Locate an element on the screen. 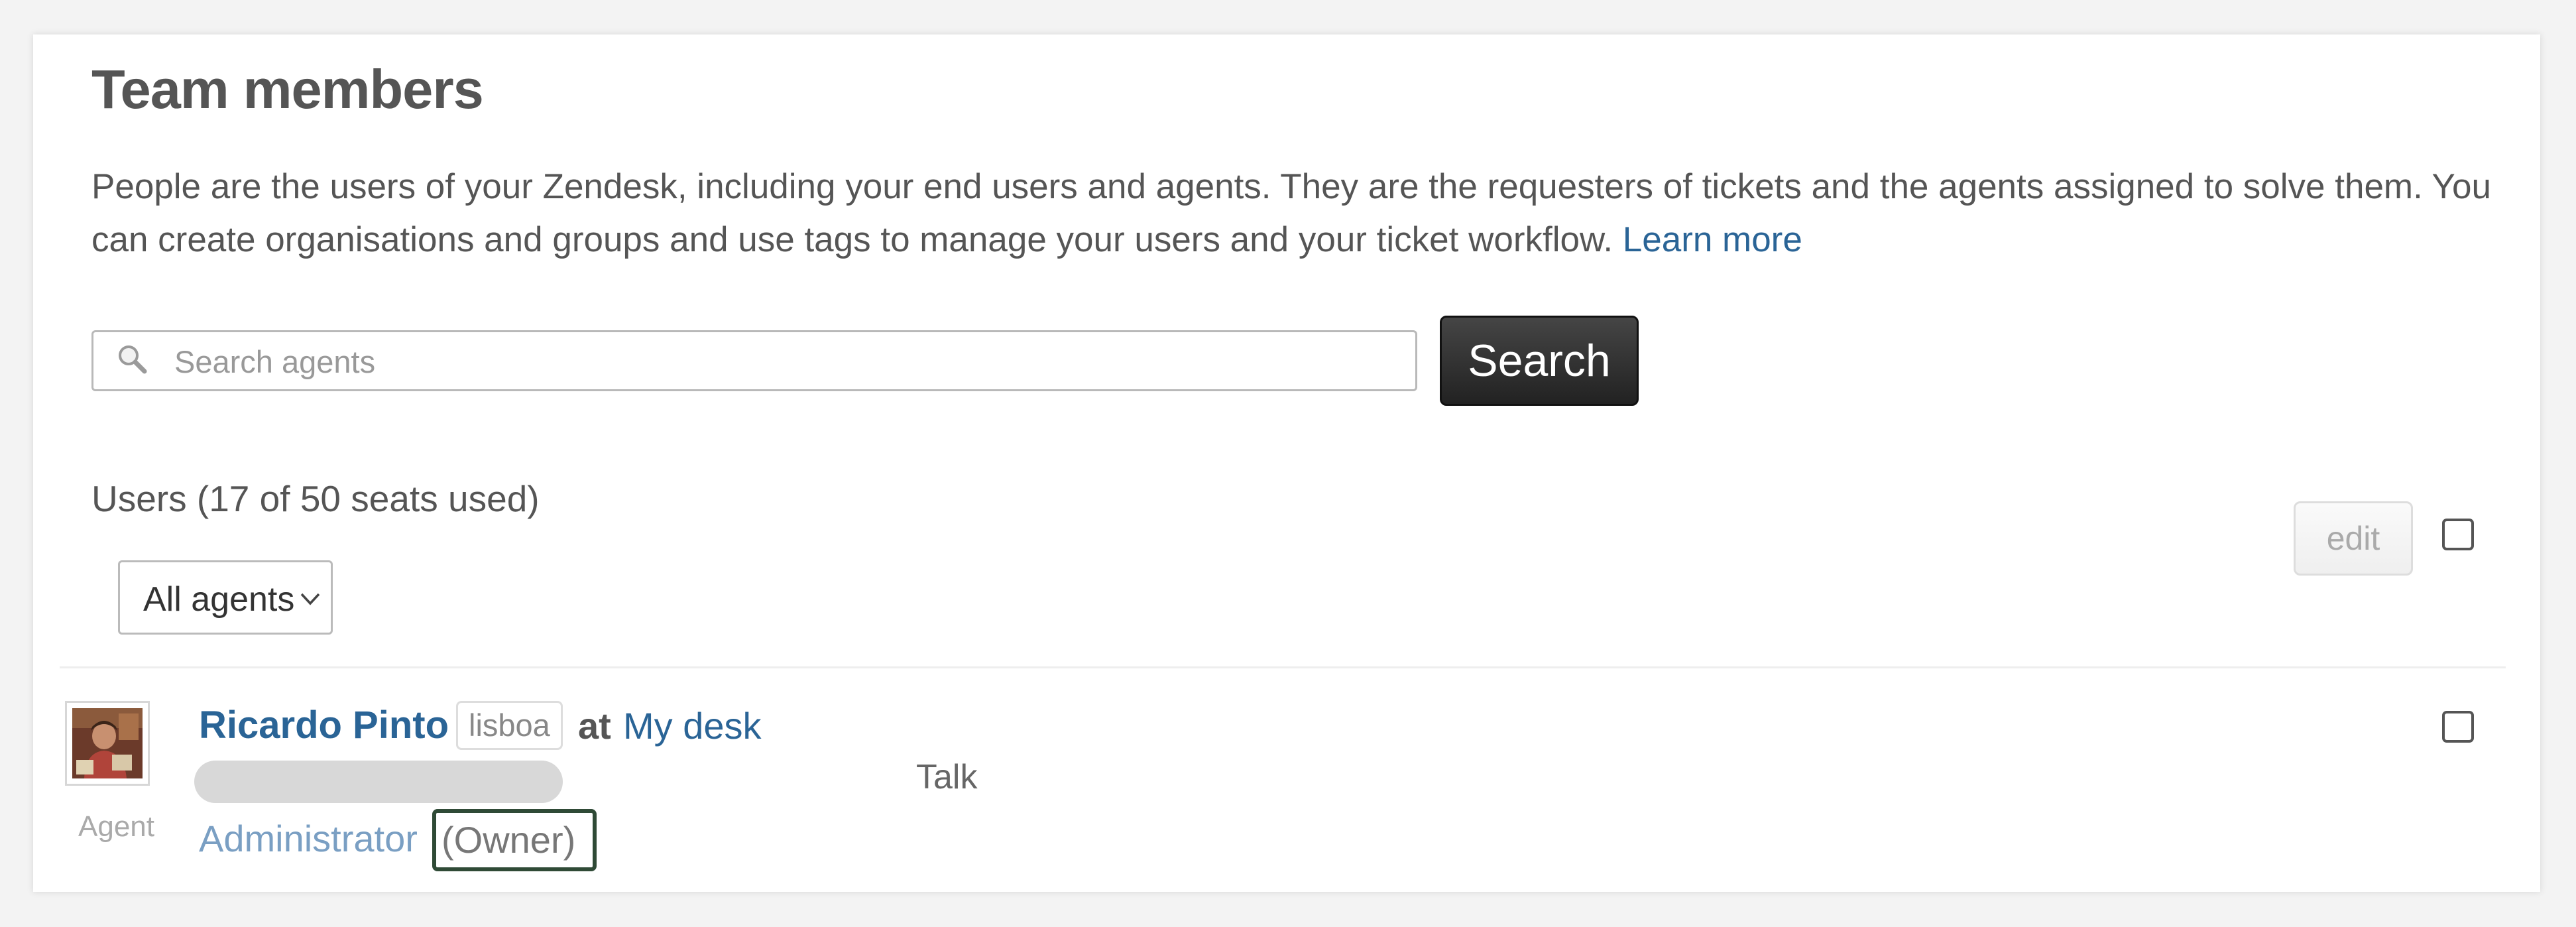 The image size is (2576, 927). role-link: Administrator is located at coordinates (308, 838).